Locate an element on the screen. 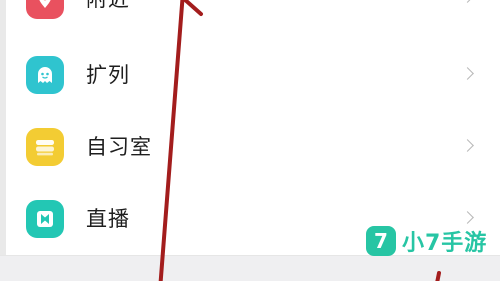 This screenshot has width=500, height=281. watermark-badge: 7 is located at coordinates (381, 241).